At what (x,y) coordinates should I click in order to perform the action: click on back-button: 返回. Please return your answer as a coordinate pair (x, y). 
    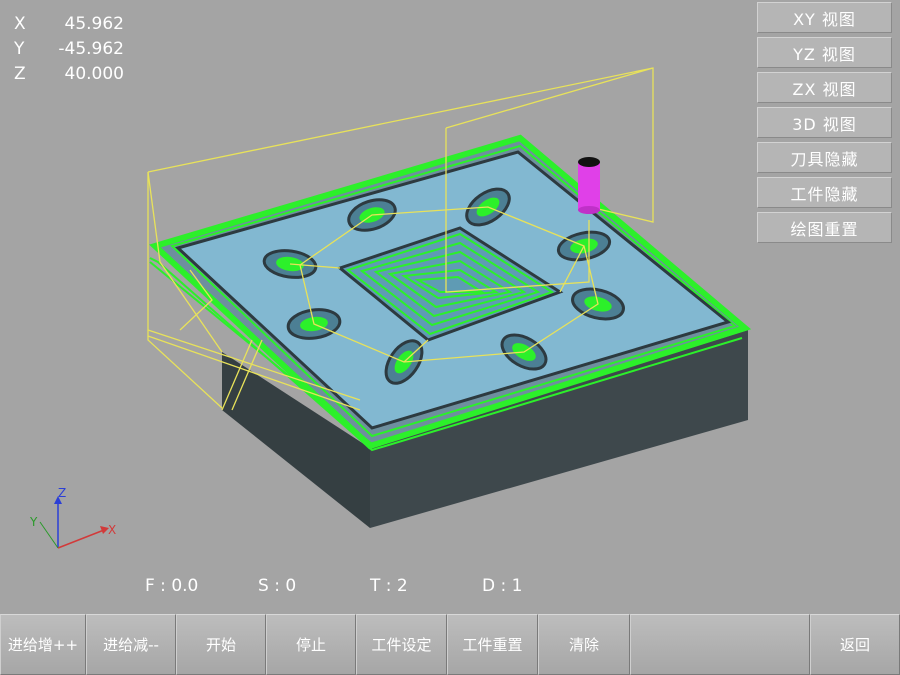
    Looking at the image, I should click on (855, 644).